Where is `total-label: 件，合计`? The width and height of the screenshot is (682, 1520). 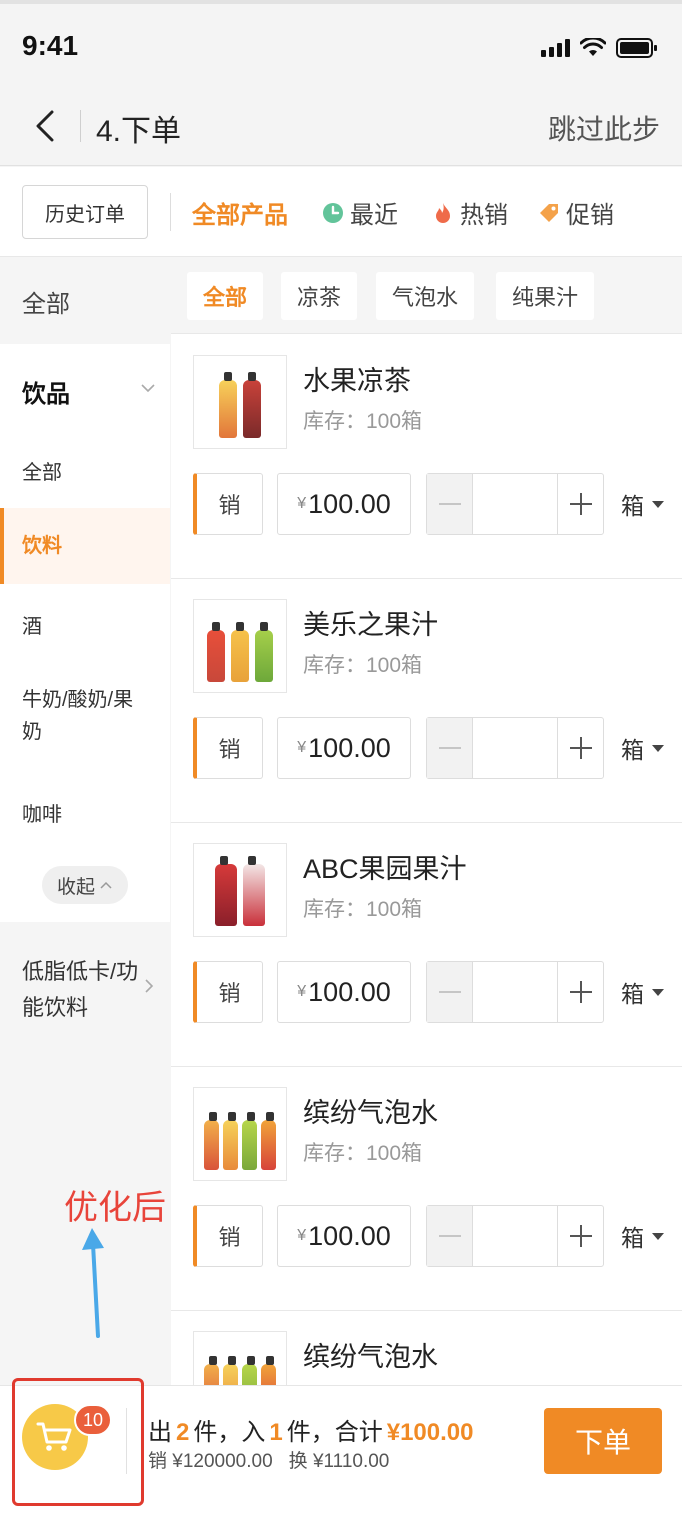 total-label: 件，合计 is located at coordinates (334, 1432).